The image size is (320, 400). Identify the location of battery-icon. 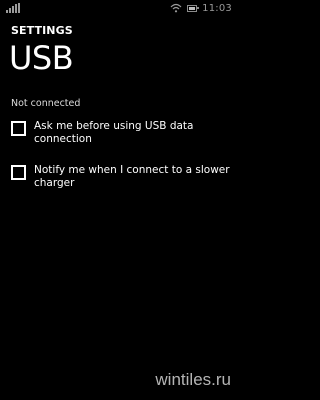
(193, 8).